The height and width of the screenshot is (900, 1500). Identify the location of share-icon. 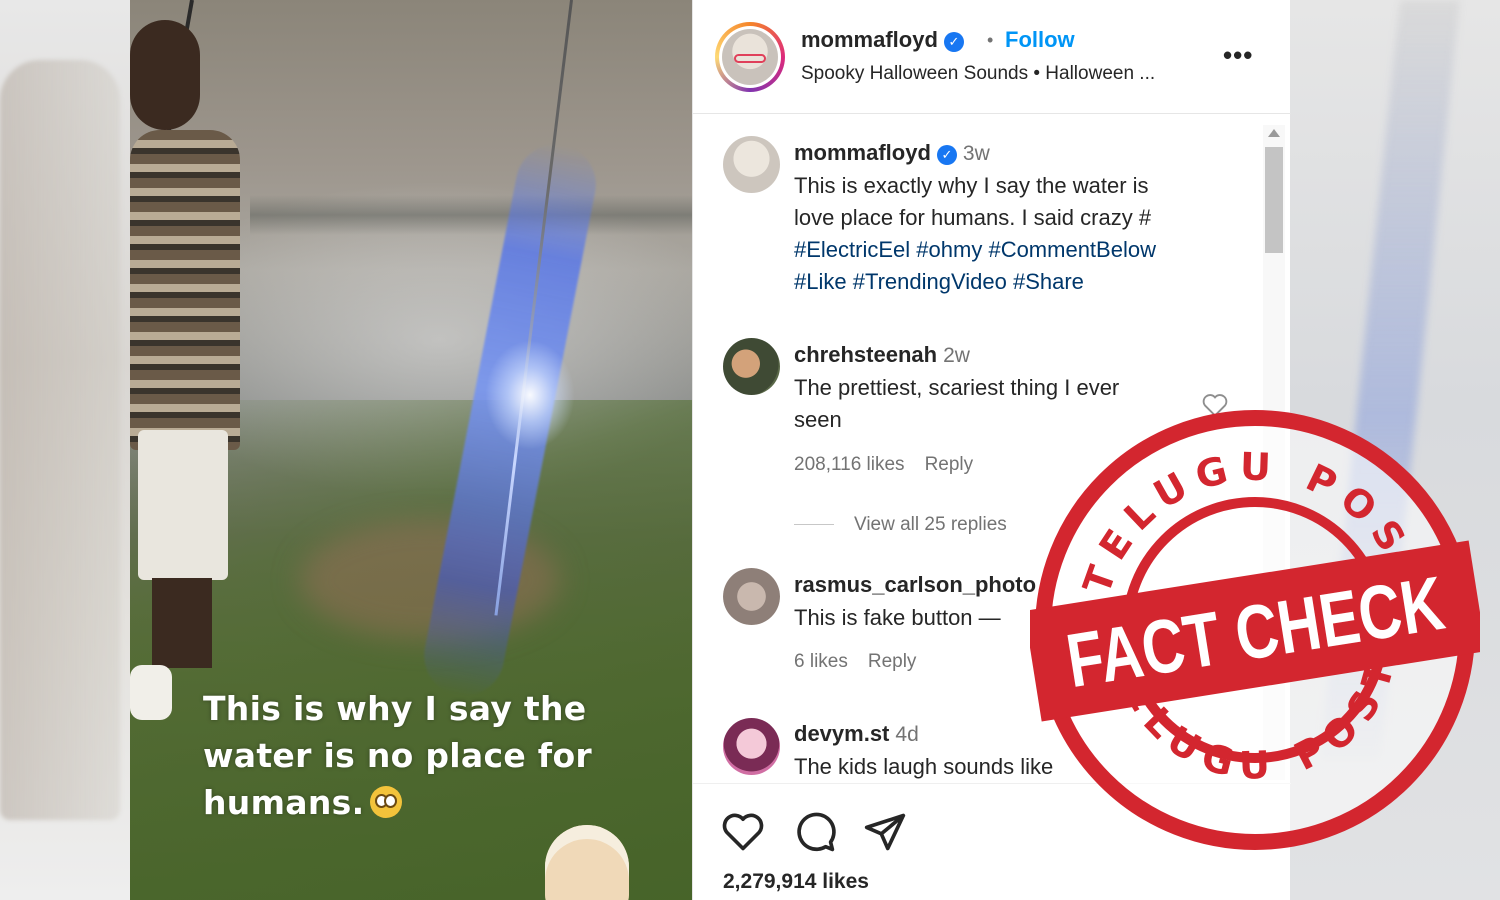
(885, 832).